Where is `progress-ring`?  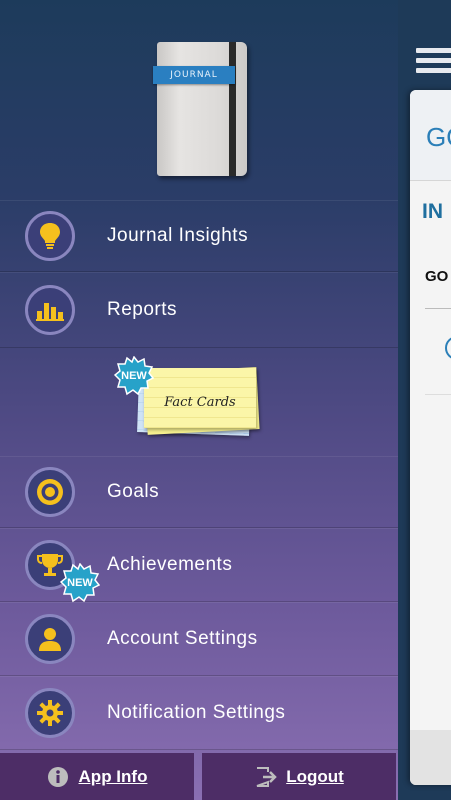
progress-ring is located at coordinates (448, 348).